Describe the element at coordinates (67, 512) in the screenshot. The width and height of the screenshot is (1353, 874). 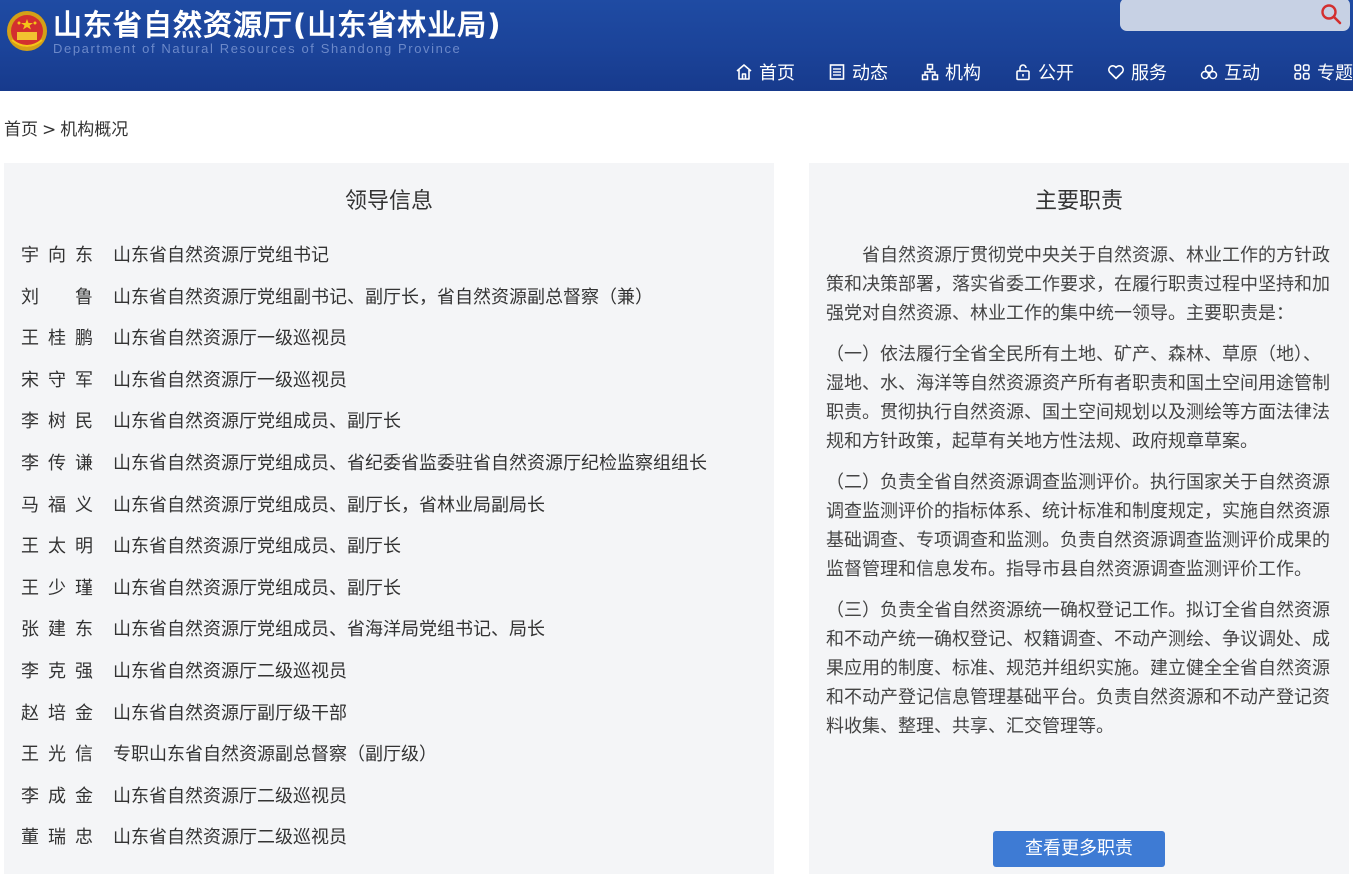
I see `leader-name: 马福义` at that location.